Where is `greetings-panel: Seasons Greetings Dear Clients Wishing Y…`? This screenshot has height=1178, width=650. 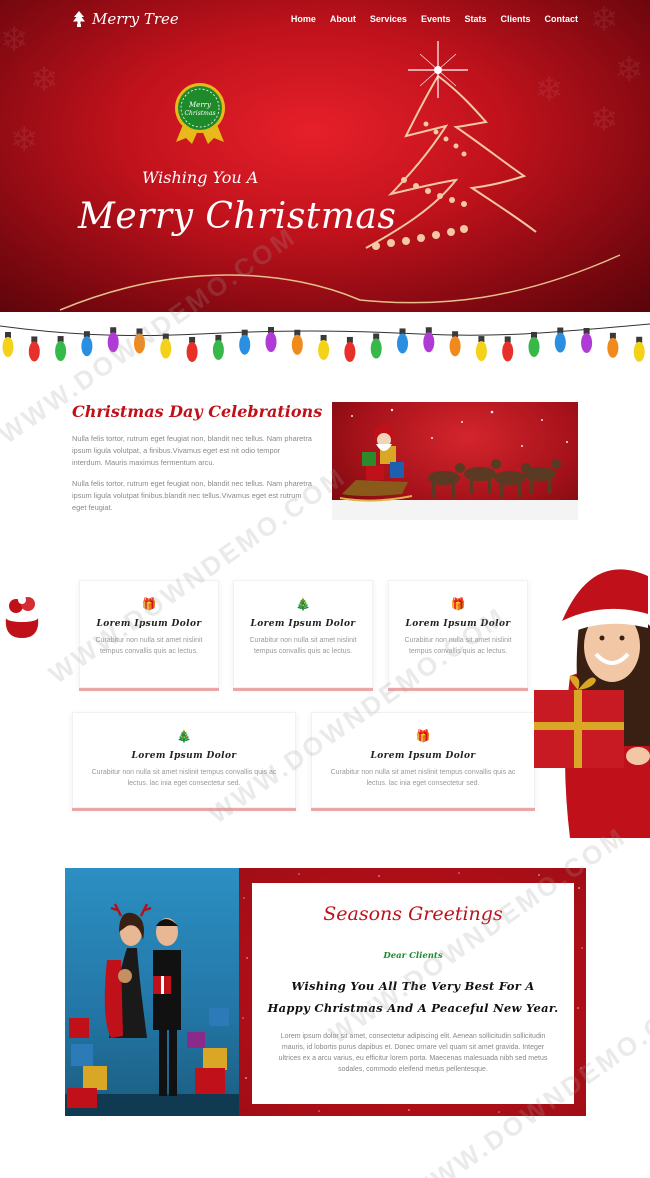
greetings-panel: Seasons Greetings Dear Clients Wishing Y… is located at coordinates (412, 992).